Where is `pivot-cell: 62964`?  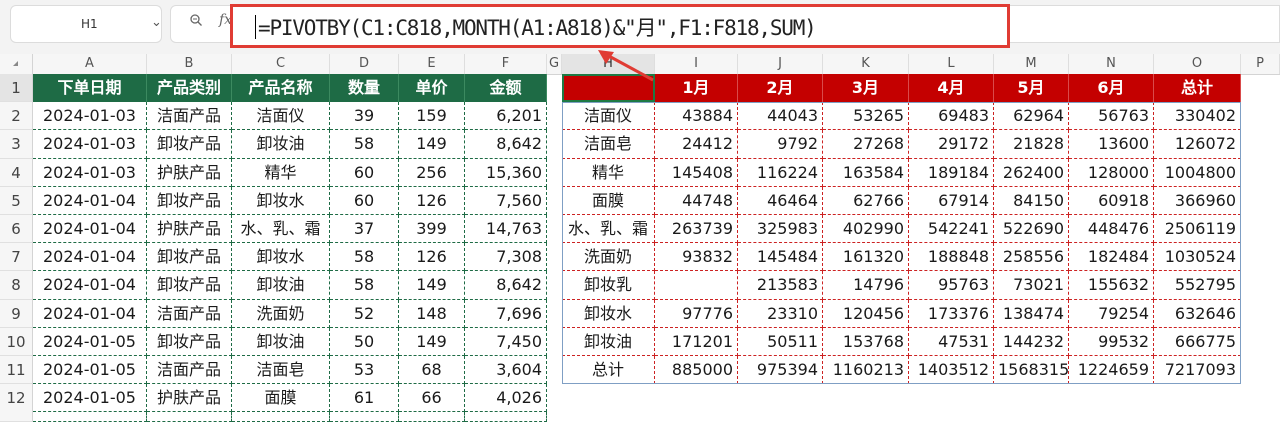
pivot-cell: 62964 is located at coordinates (1031, 116).